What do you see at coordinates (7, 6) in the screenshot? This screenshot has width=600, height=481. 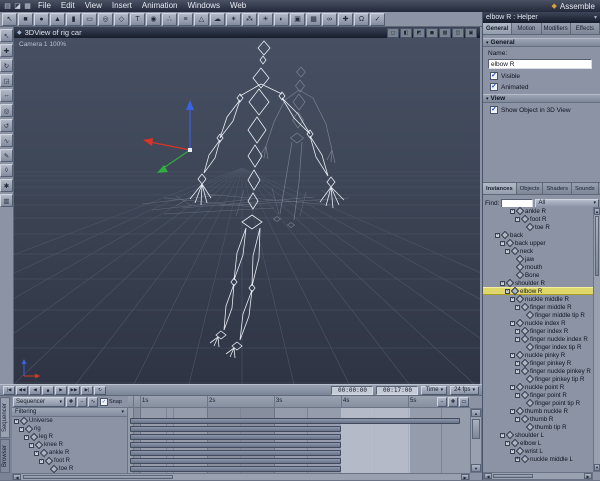 I see `new-document-icon: ▤` at bounding box center [7, 6].